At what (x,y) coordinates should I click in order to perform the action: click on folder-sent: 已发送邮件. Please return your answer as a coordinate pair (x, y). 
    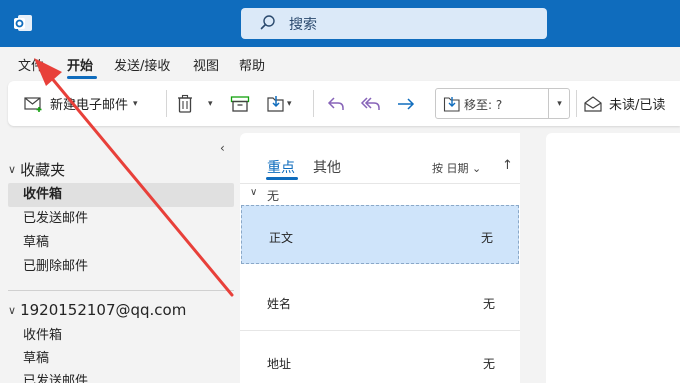
    Looking at the image, I should click on (121, 219).